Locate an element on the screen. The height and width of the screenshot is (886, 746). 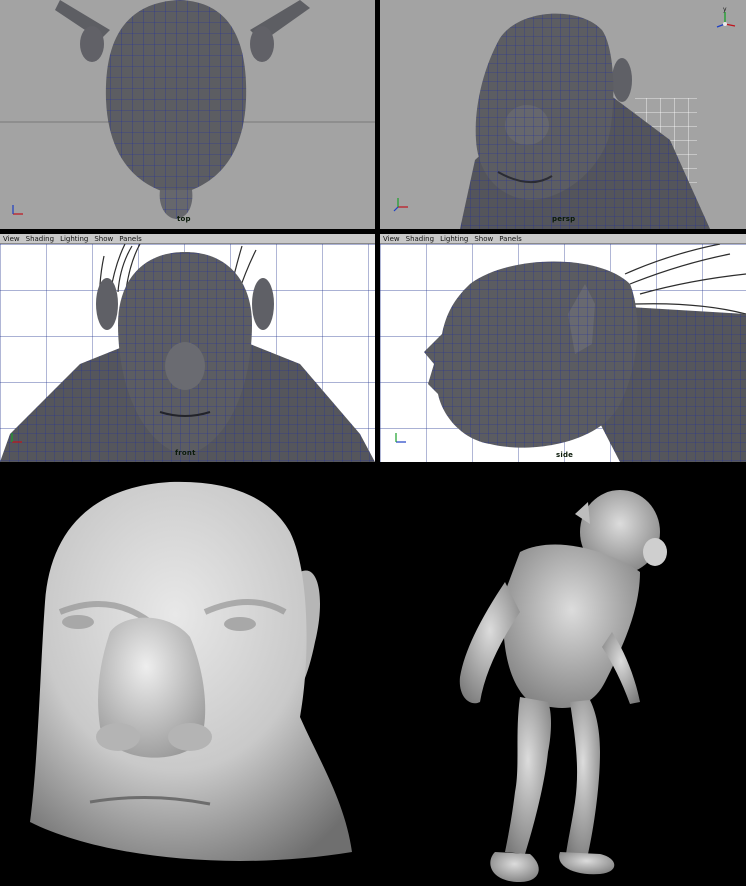
viewport-side: View Shading Lighting Show Panels side is located at coordinates (563, 348).